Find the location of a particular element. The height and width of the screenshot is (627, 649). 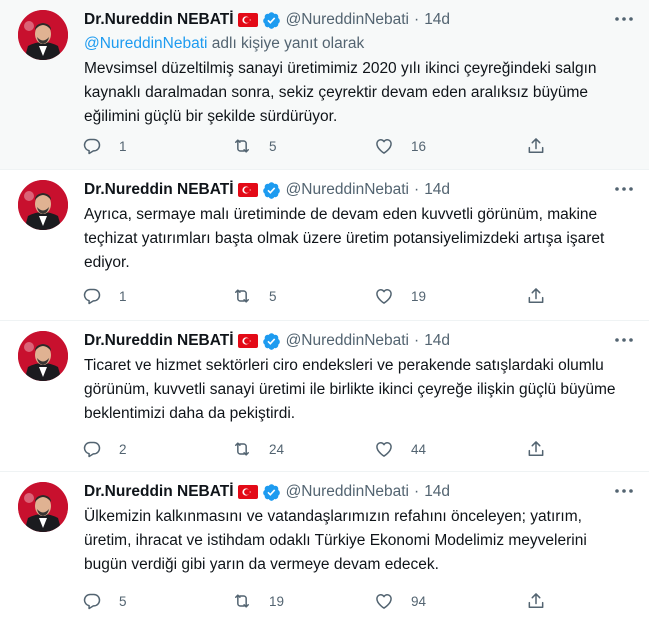

replying-to: @NureddinNebati adlı kişiye yanıt olarak is located at coordinates (224, 44).